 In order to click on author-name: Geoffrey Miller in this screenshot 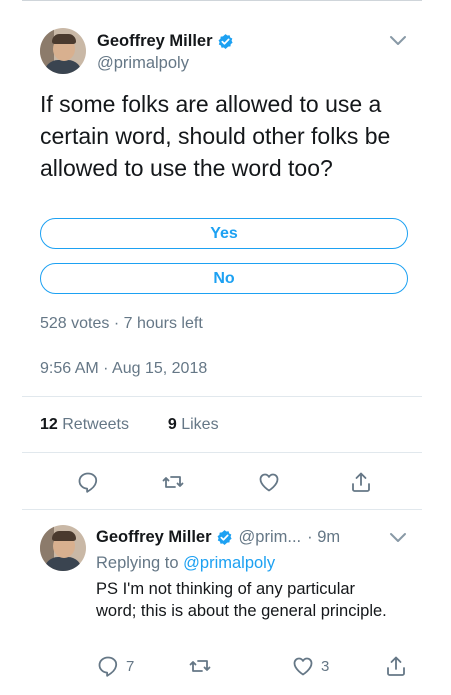, I will do `click(155, 41)`.